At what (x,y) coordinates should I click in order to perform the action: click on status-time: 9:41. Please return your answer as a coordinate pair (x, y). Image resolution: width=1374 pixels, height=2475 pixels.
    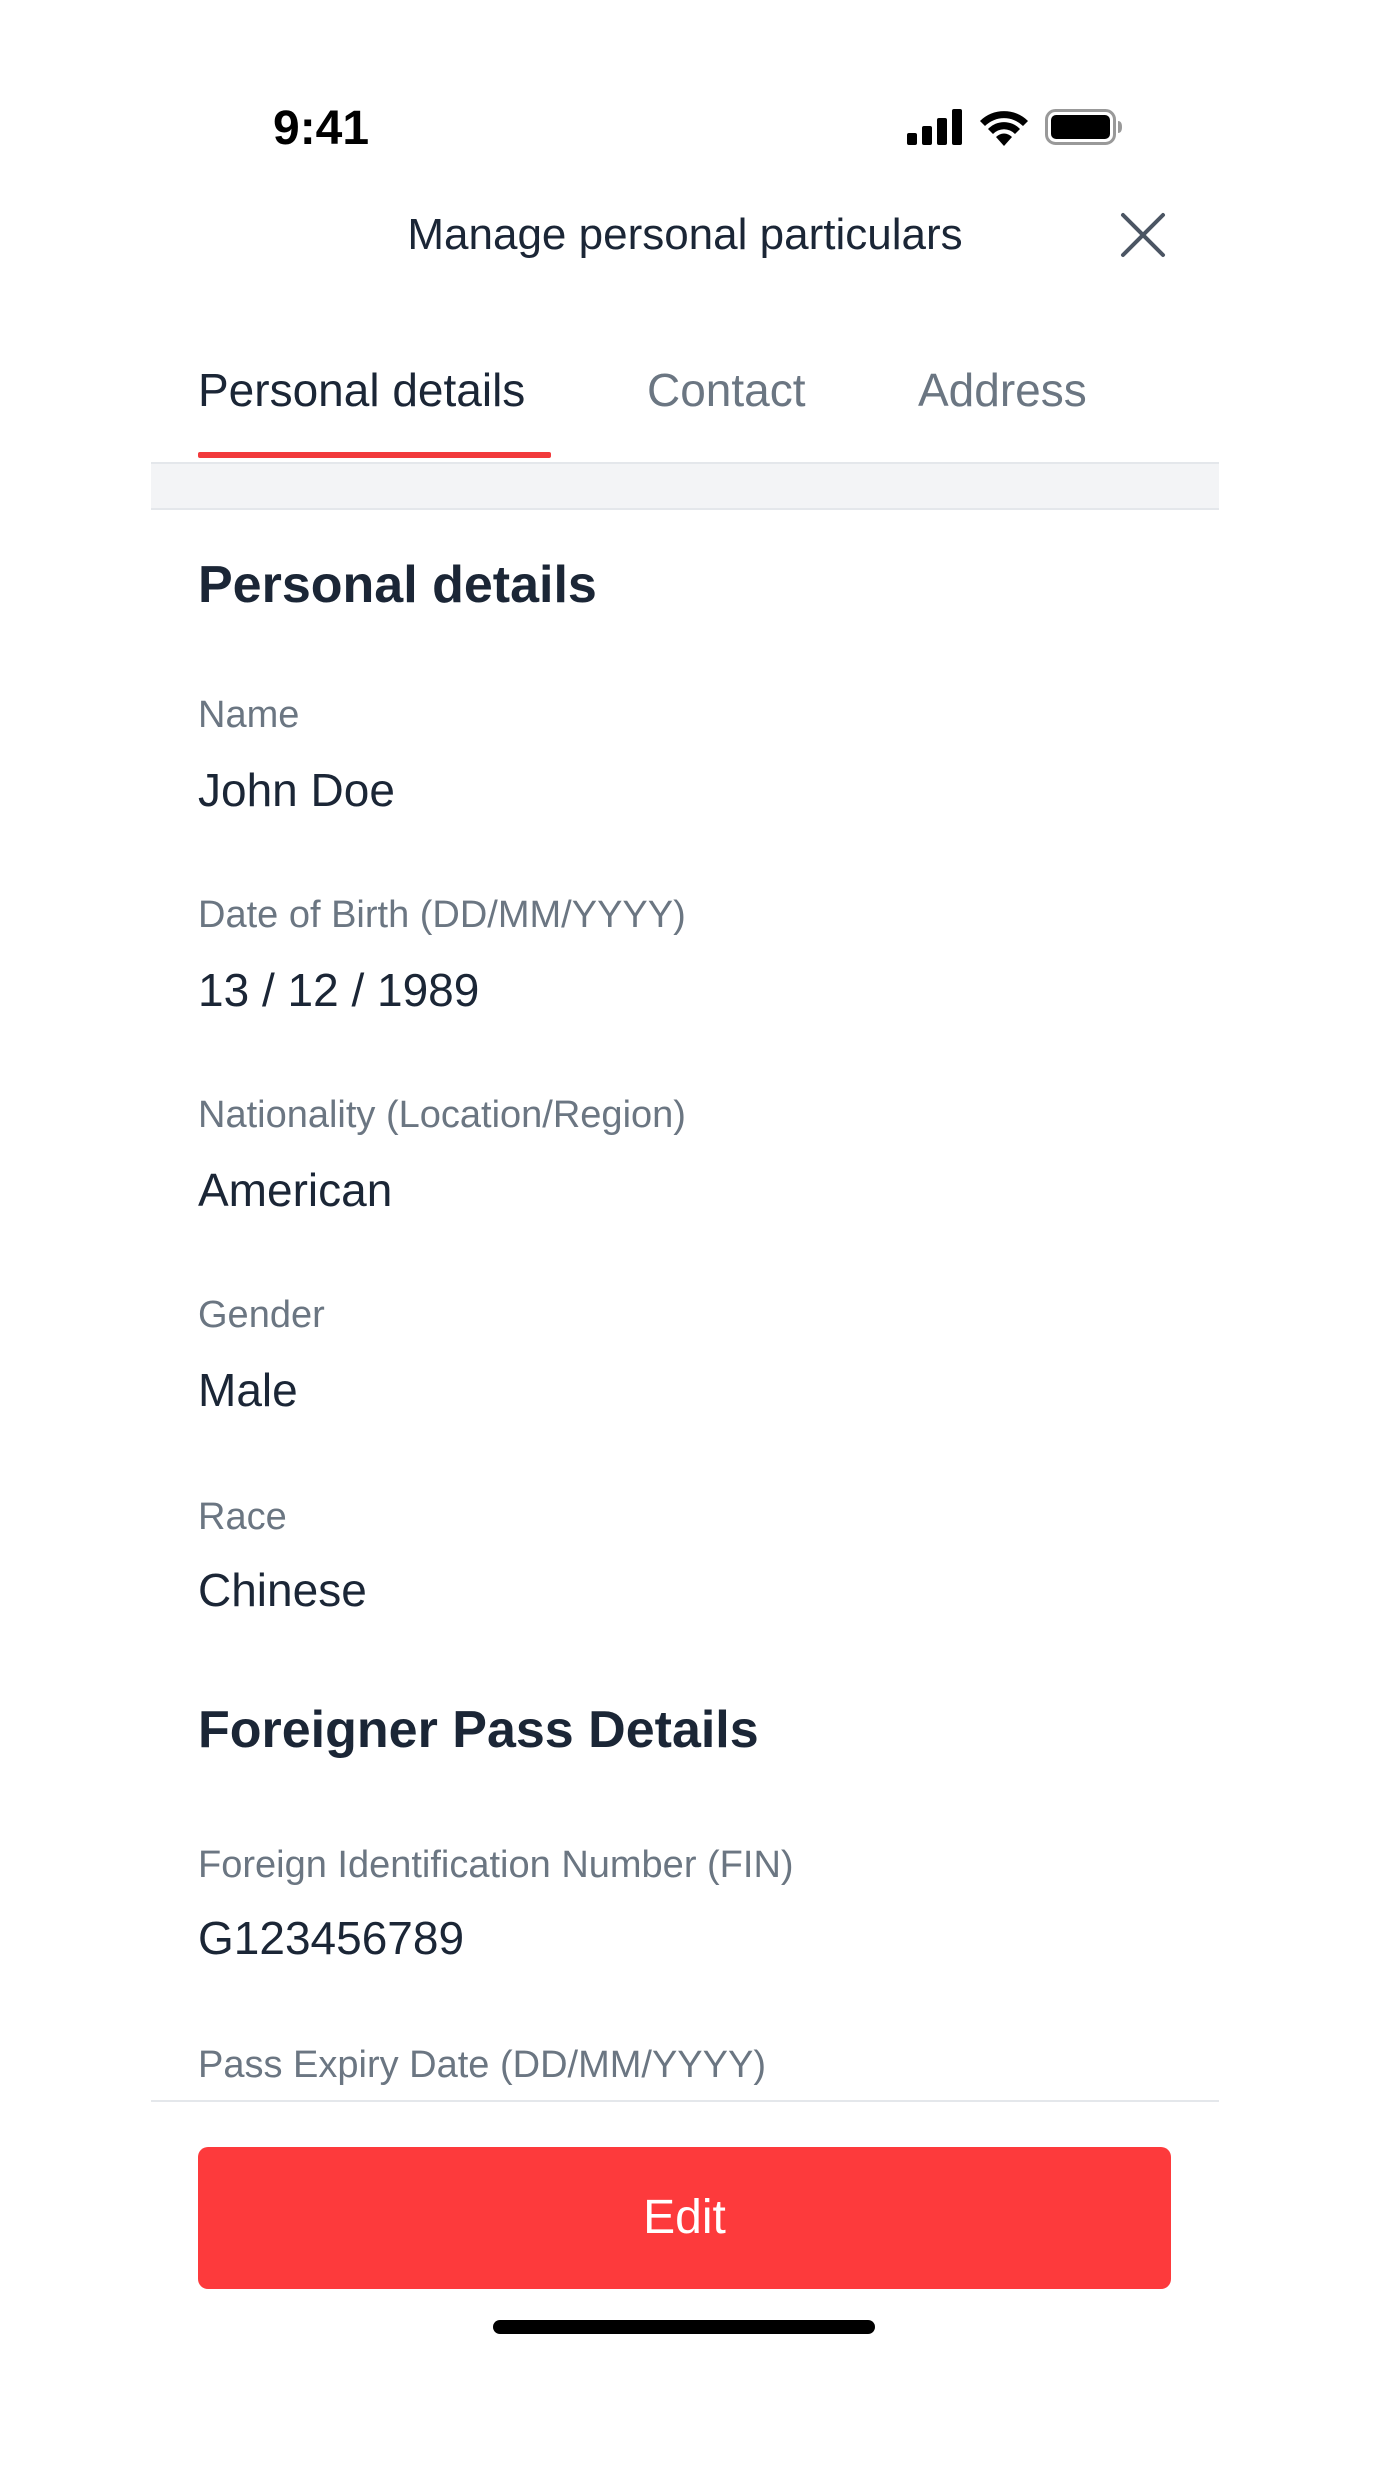
    Looking at the image, I should click on (321, 128).